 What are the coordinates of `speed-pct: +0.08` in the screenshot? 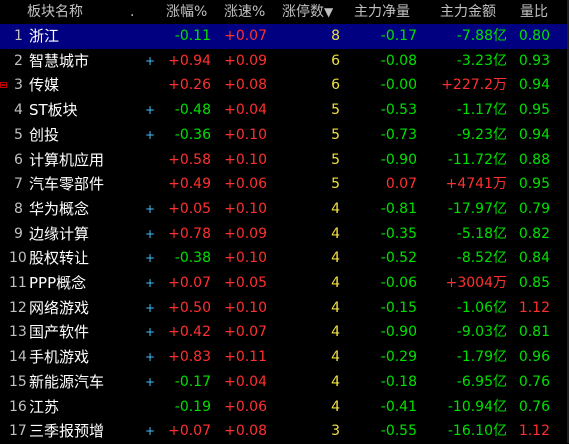 It's located at (245, 85).